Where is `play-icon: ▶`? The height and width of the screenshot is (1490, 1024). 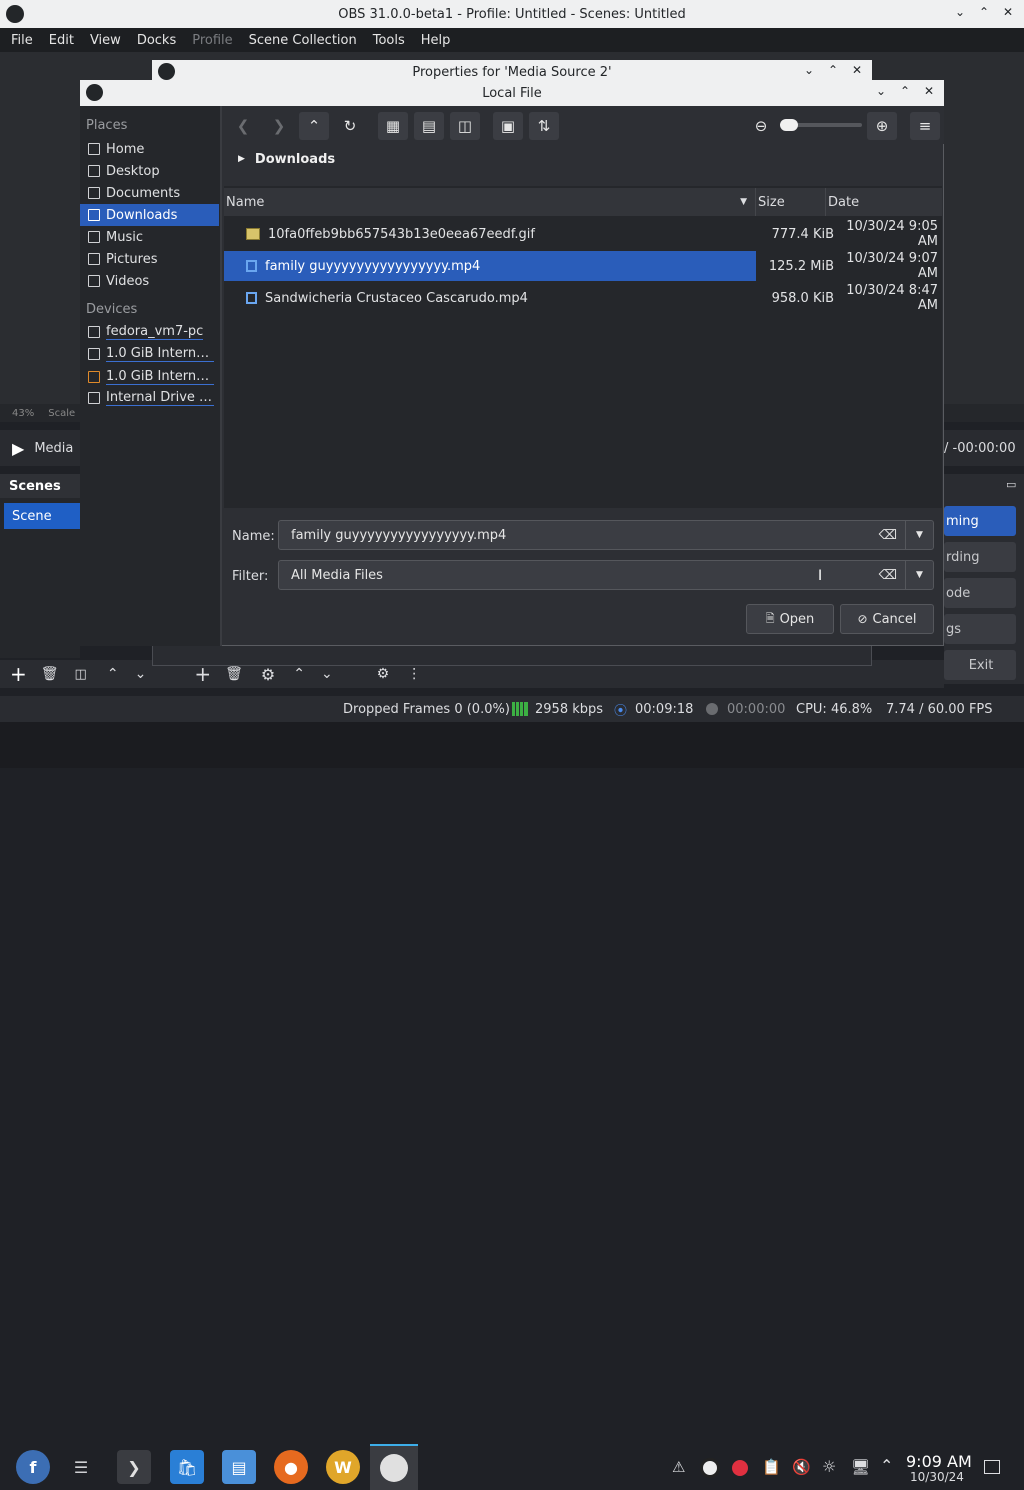 play-icon: ▶ is located at coordinates (18, 448).